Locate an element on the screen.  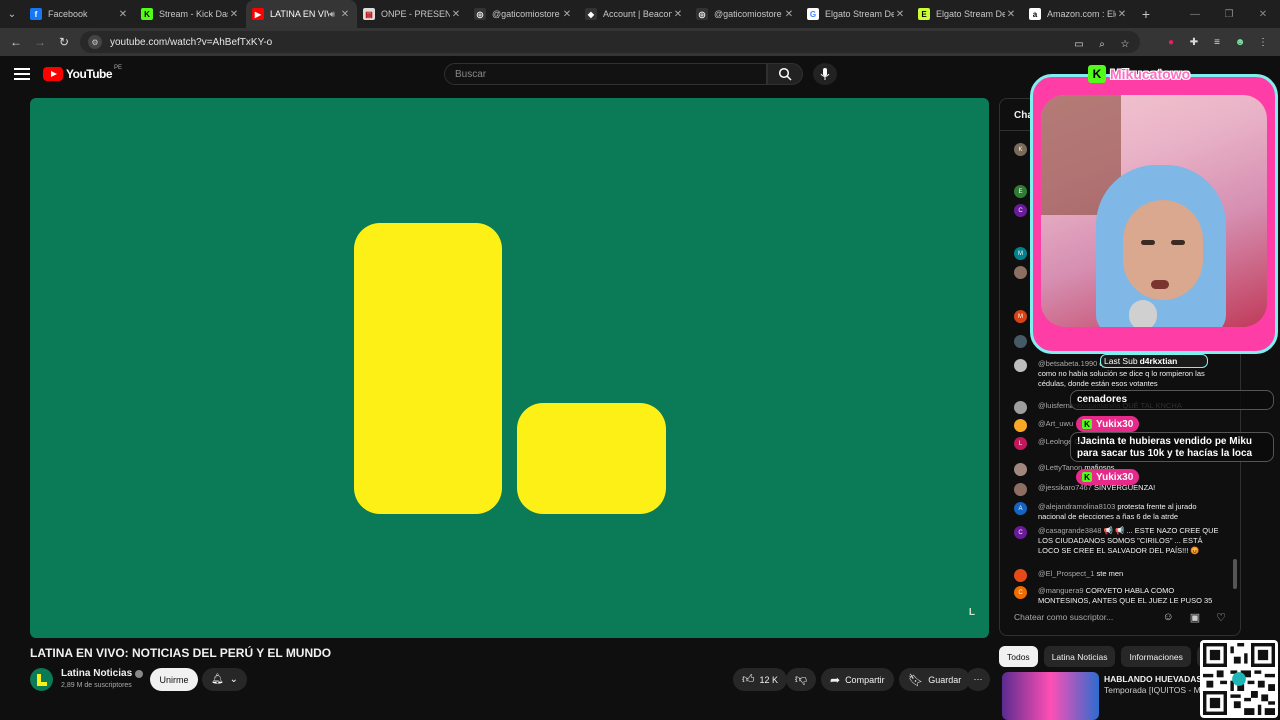
chat-author-name: @Leolnge is located at coordinates (1055, 441).